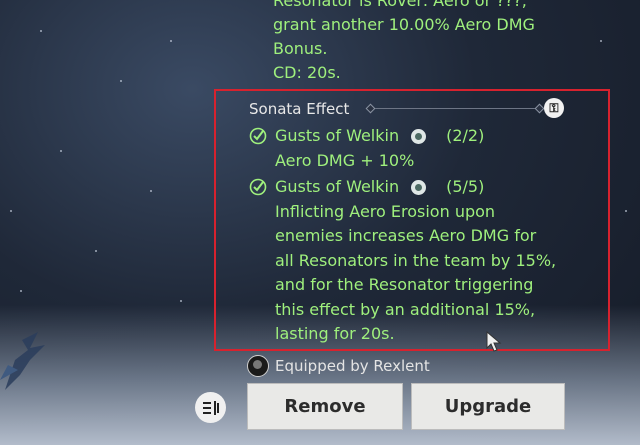 The width and height of the screenshot is (640, 445). What do you see at coordinates (258, 366) in the screenshot?
I see `avatar` at bounding box center [258, 366].